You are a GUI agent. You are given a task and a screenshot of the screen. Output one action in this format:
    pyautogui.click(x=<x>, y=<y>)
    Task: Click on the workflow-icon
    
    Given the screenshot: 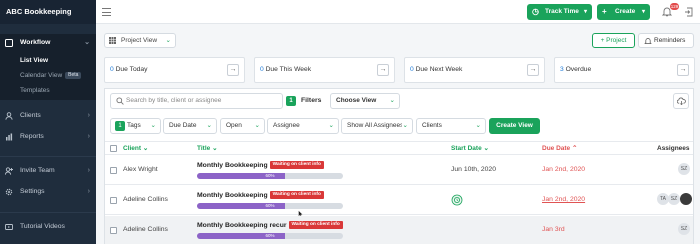 What is the action you would take?
    pyautogui.click(x=9, y=43)
    